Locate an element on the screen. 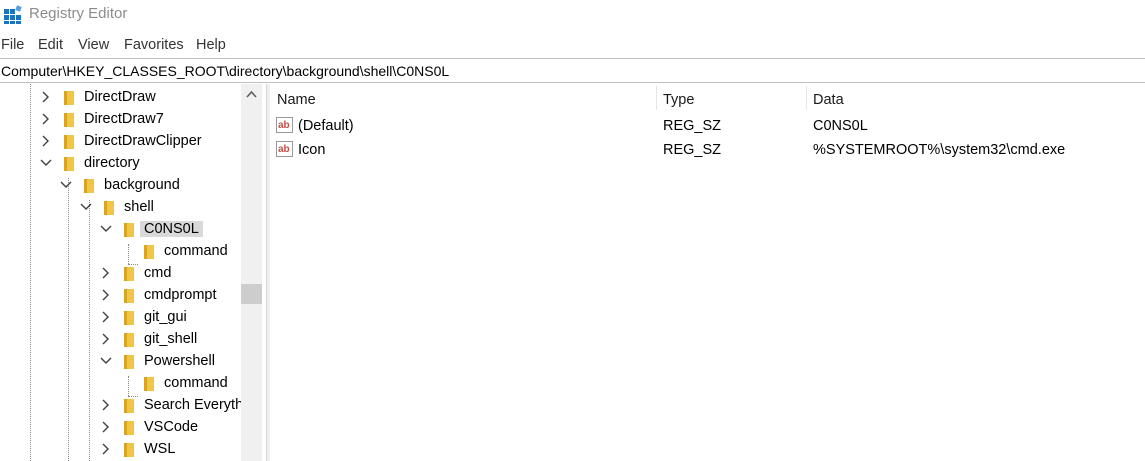 This screenshot has height=461, width=1145. tree-item: Search Everything is located at coordinates (181, 405).